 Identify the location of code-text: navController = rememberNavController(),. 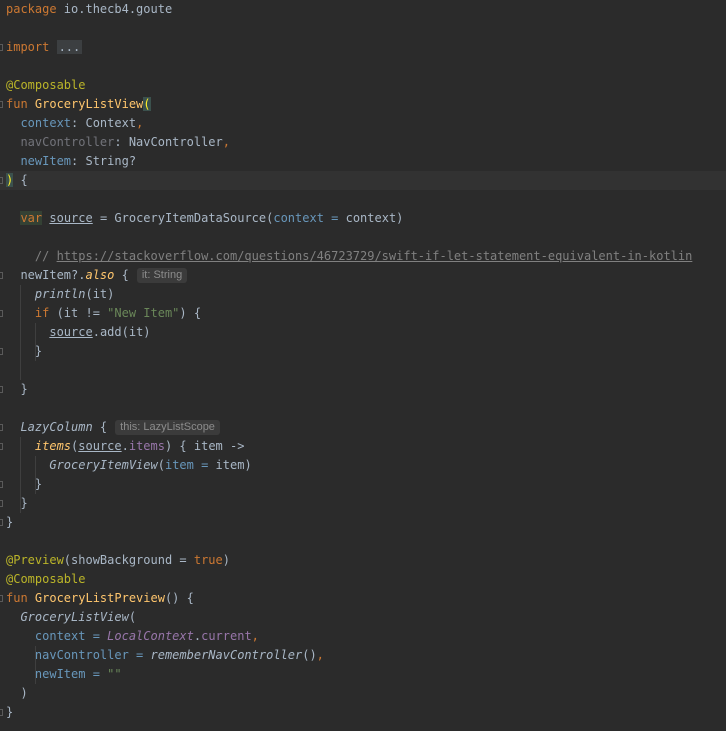
(165, 655).